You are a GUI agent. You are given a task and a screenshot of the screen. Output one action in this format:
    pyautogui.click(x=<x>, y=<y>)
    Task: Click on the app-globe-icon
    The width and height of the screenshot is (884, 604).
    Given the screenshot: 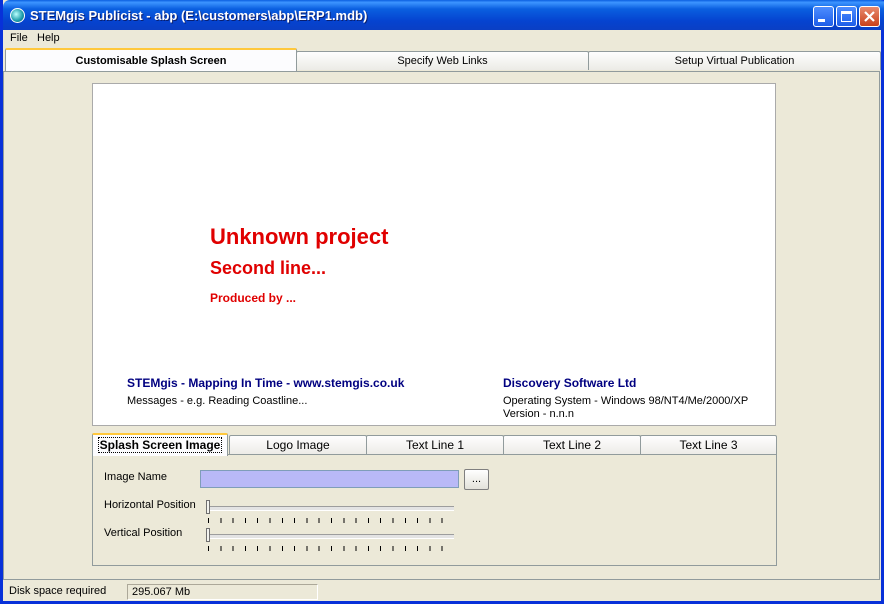 What is the action you would take?
    pyautogui.click(x=17, y=15)
    